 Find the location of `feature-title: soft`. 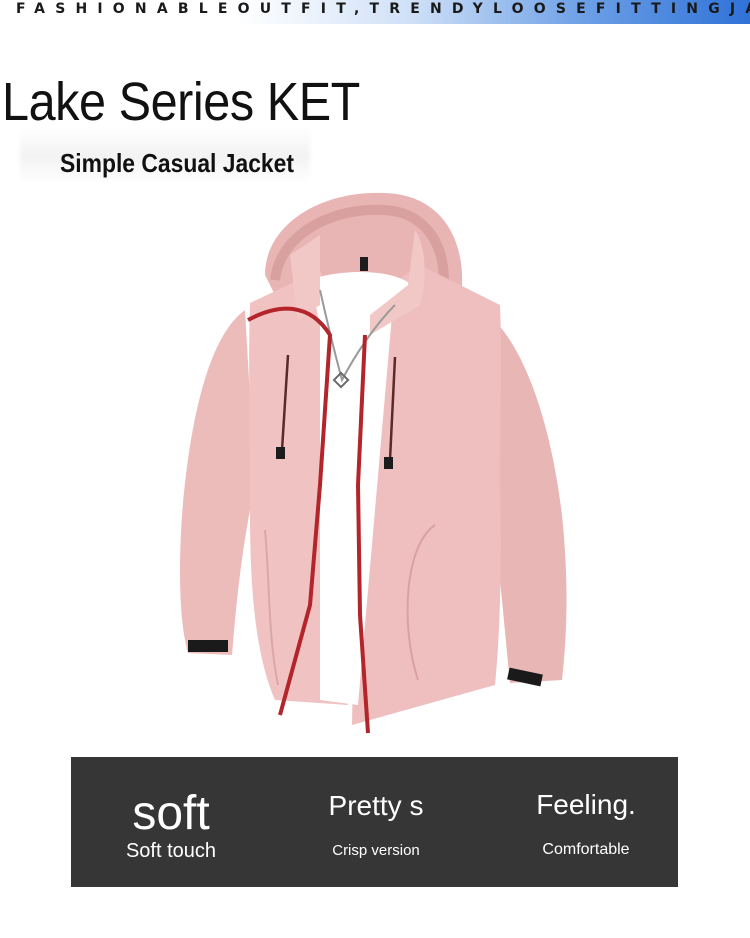

feature-title: soft is located at coordinates (171, 813).